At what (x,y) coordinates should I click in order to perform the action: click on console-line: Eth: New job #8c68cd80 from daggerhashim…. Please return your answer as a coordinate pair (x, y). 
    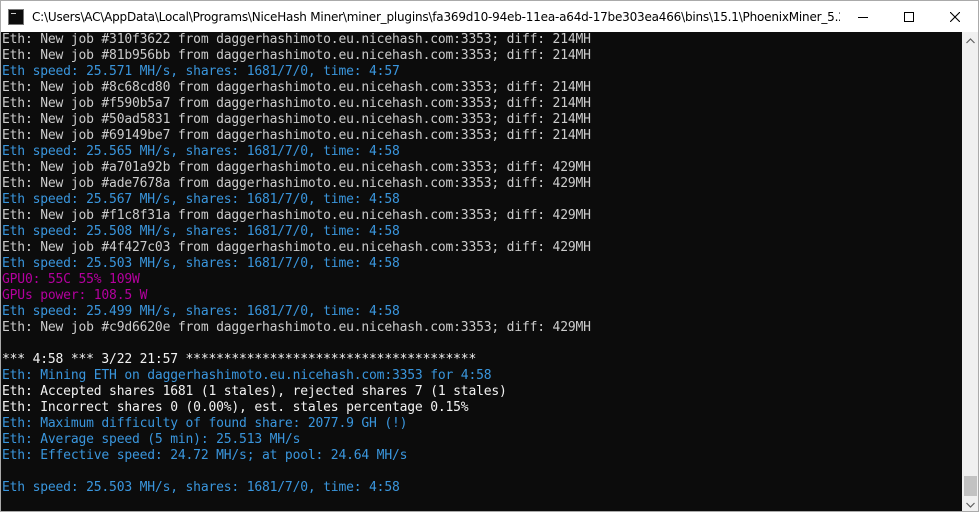
    Looking at the image, I should click on (296, 87).